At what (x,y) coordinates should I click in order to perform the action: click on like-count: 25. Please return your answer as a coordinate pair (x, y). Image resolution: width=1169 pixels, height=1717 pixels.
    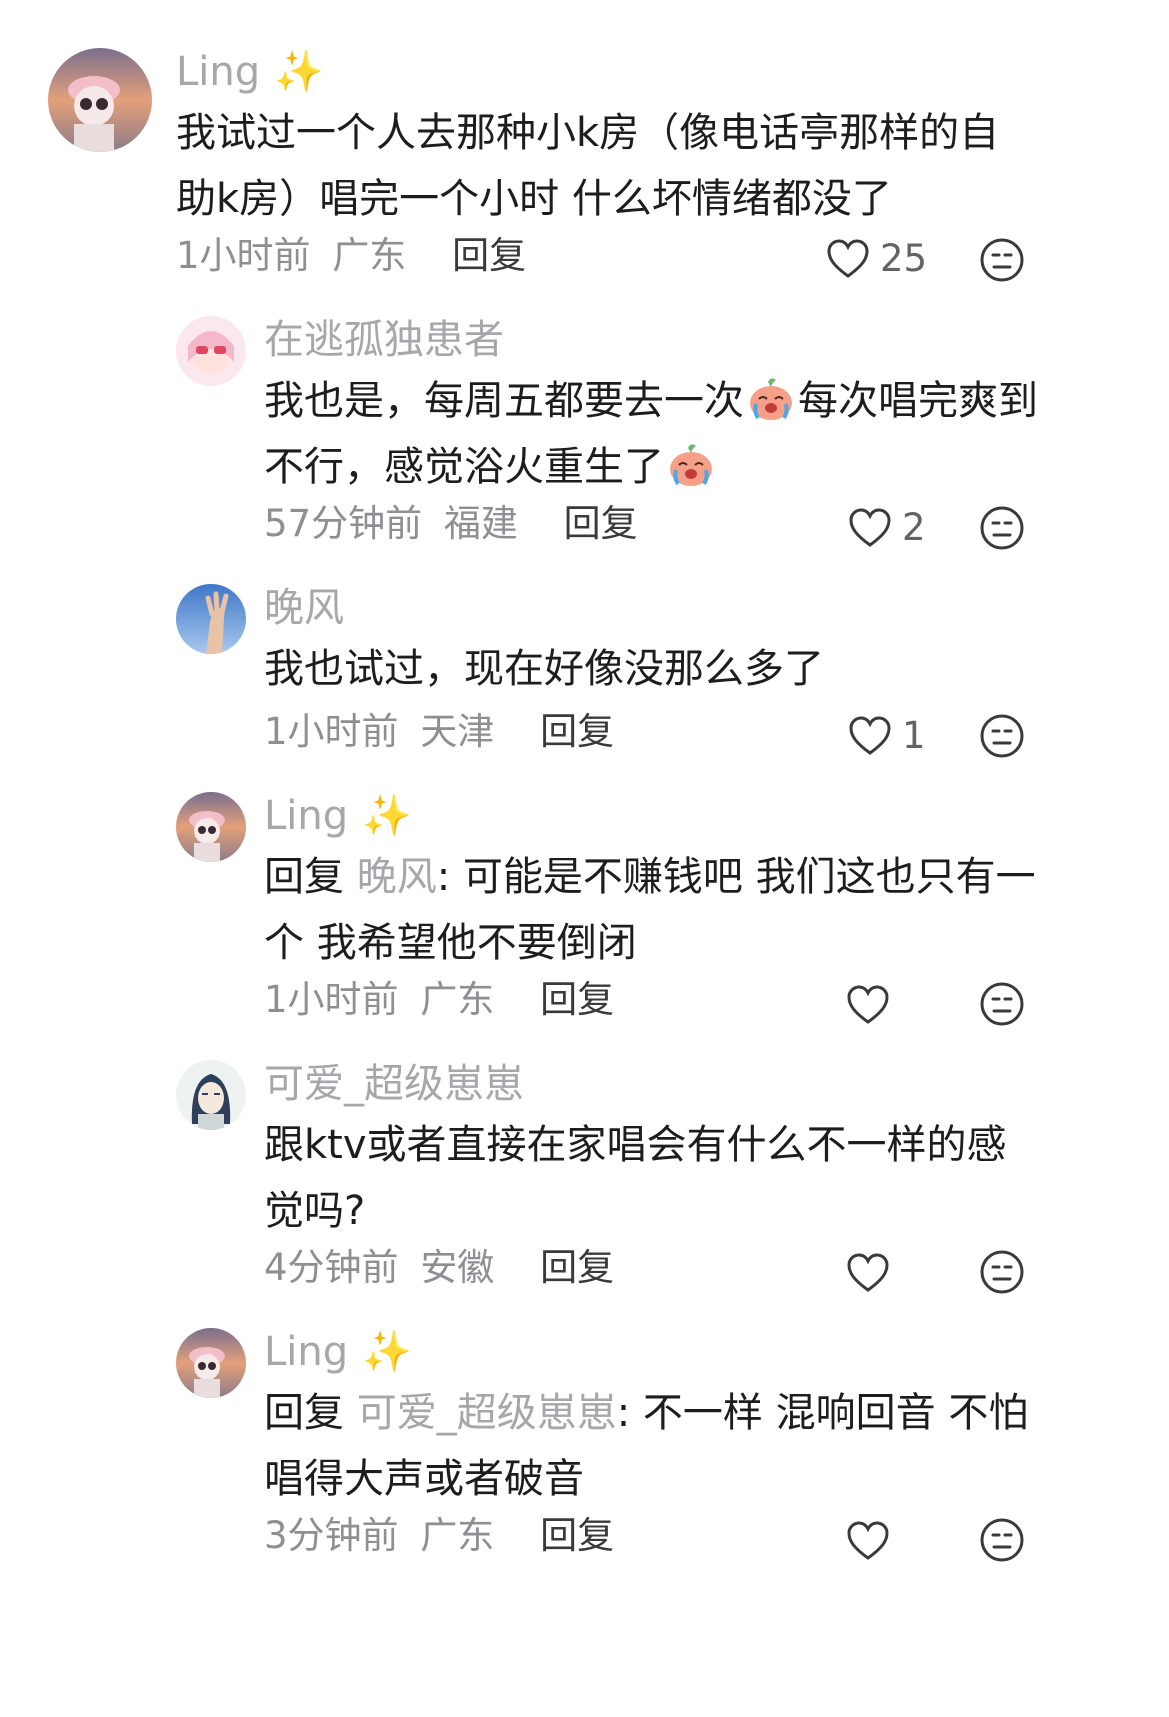
    Looking at the image, I should click on (904, 258).